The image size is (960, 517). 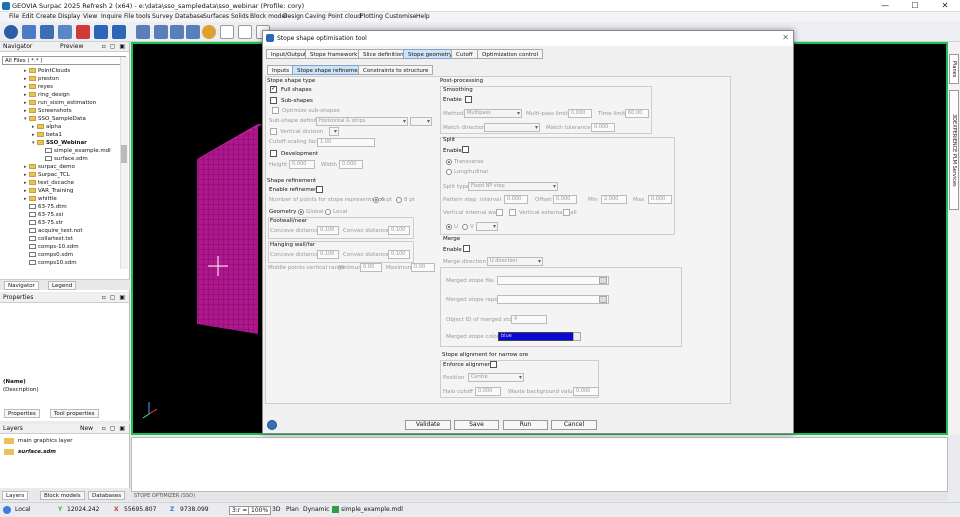 I want to click on halo-cutoff-input: 0.000, so click(x=488, y=391).